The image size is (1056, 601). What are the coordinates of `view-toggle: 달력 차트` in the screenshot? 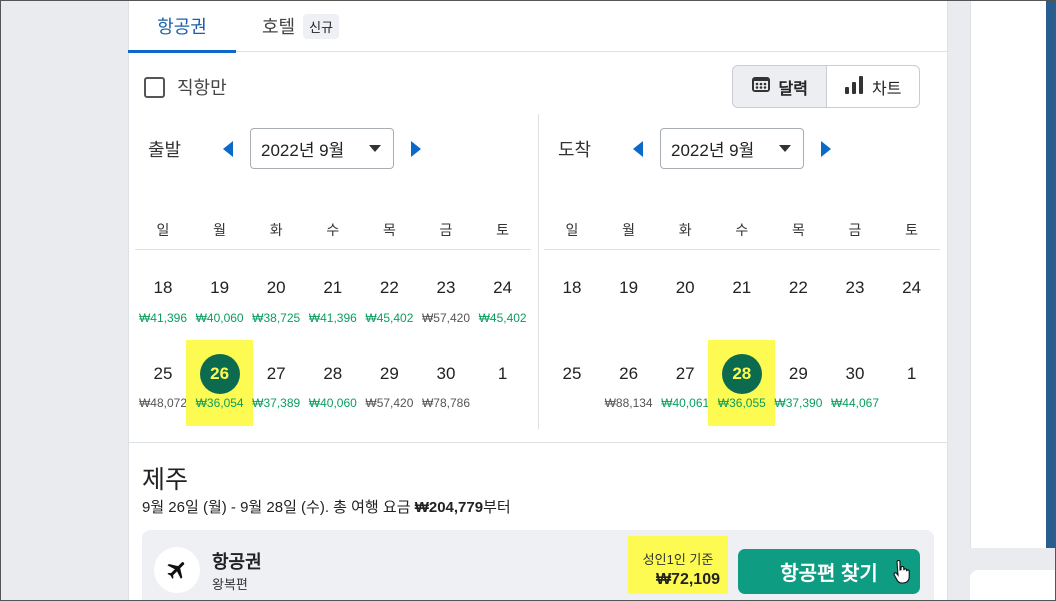 It's located at (826, 86).